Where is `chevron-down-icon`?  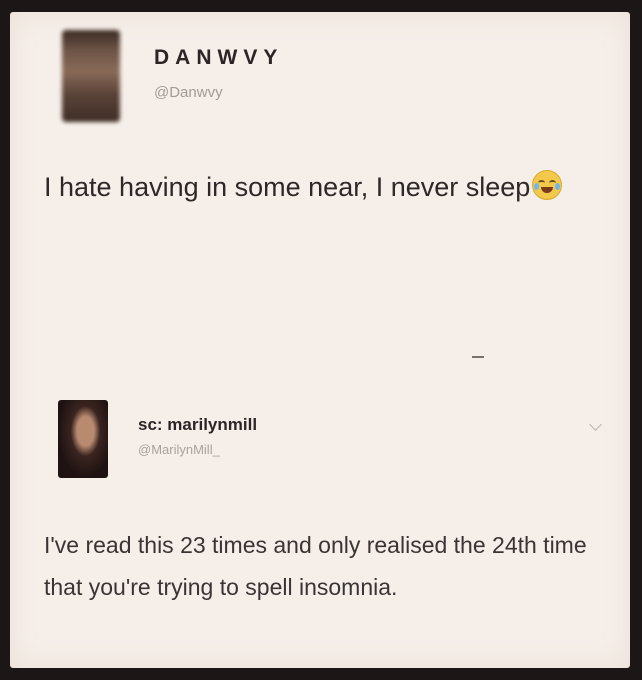
chevron-down-icon is located at coordinates (595, 424).